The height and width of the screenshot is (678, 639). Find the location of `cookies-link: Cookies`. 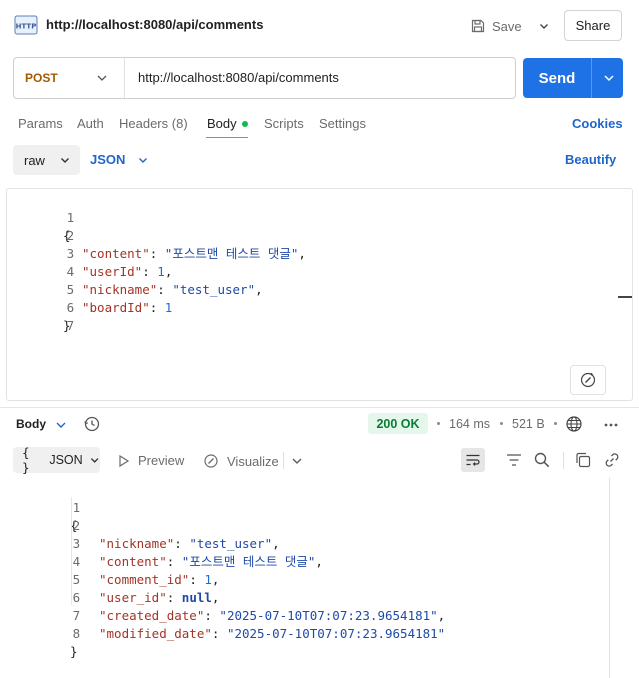

cookies-link: Cookies is located at coordinates (597, 123).